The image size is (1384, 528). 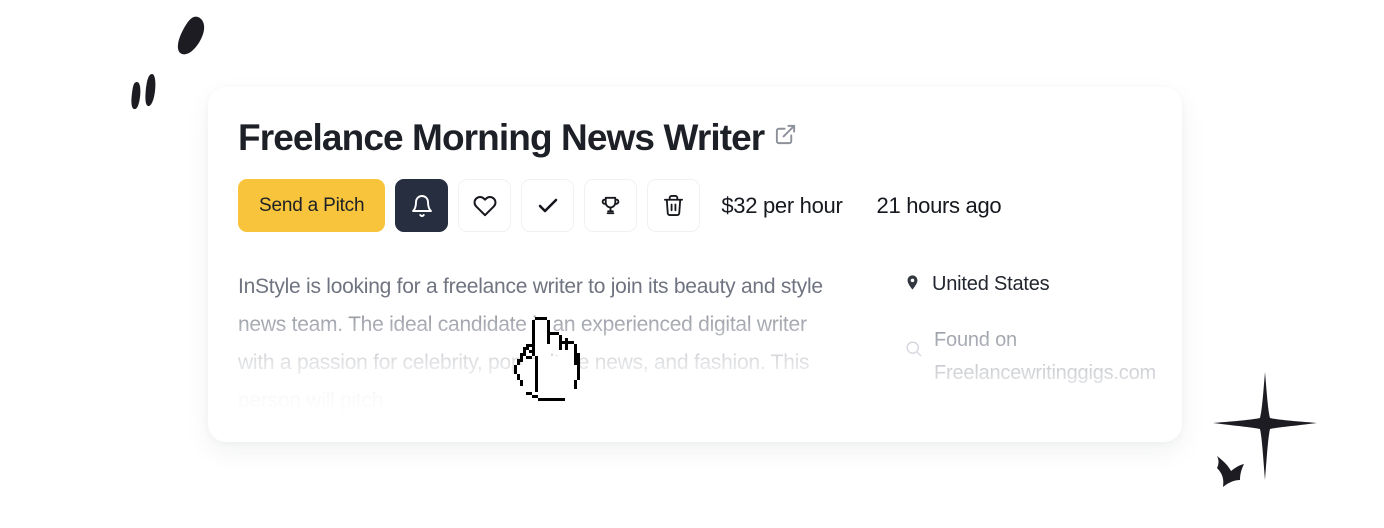 I want to click on location-row: United States, so click(x=1030, y=284).